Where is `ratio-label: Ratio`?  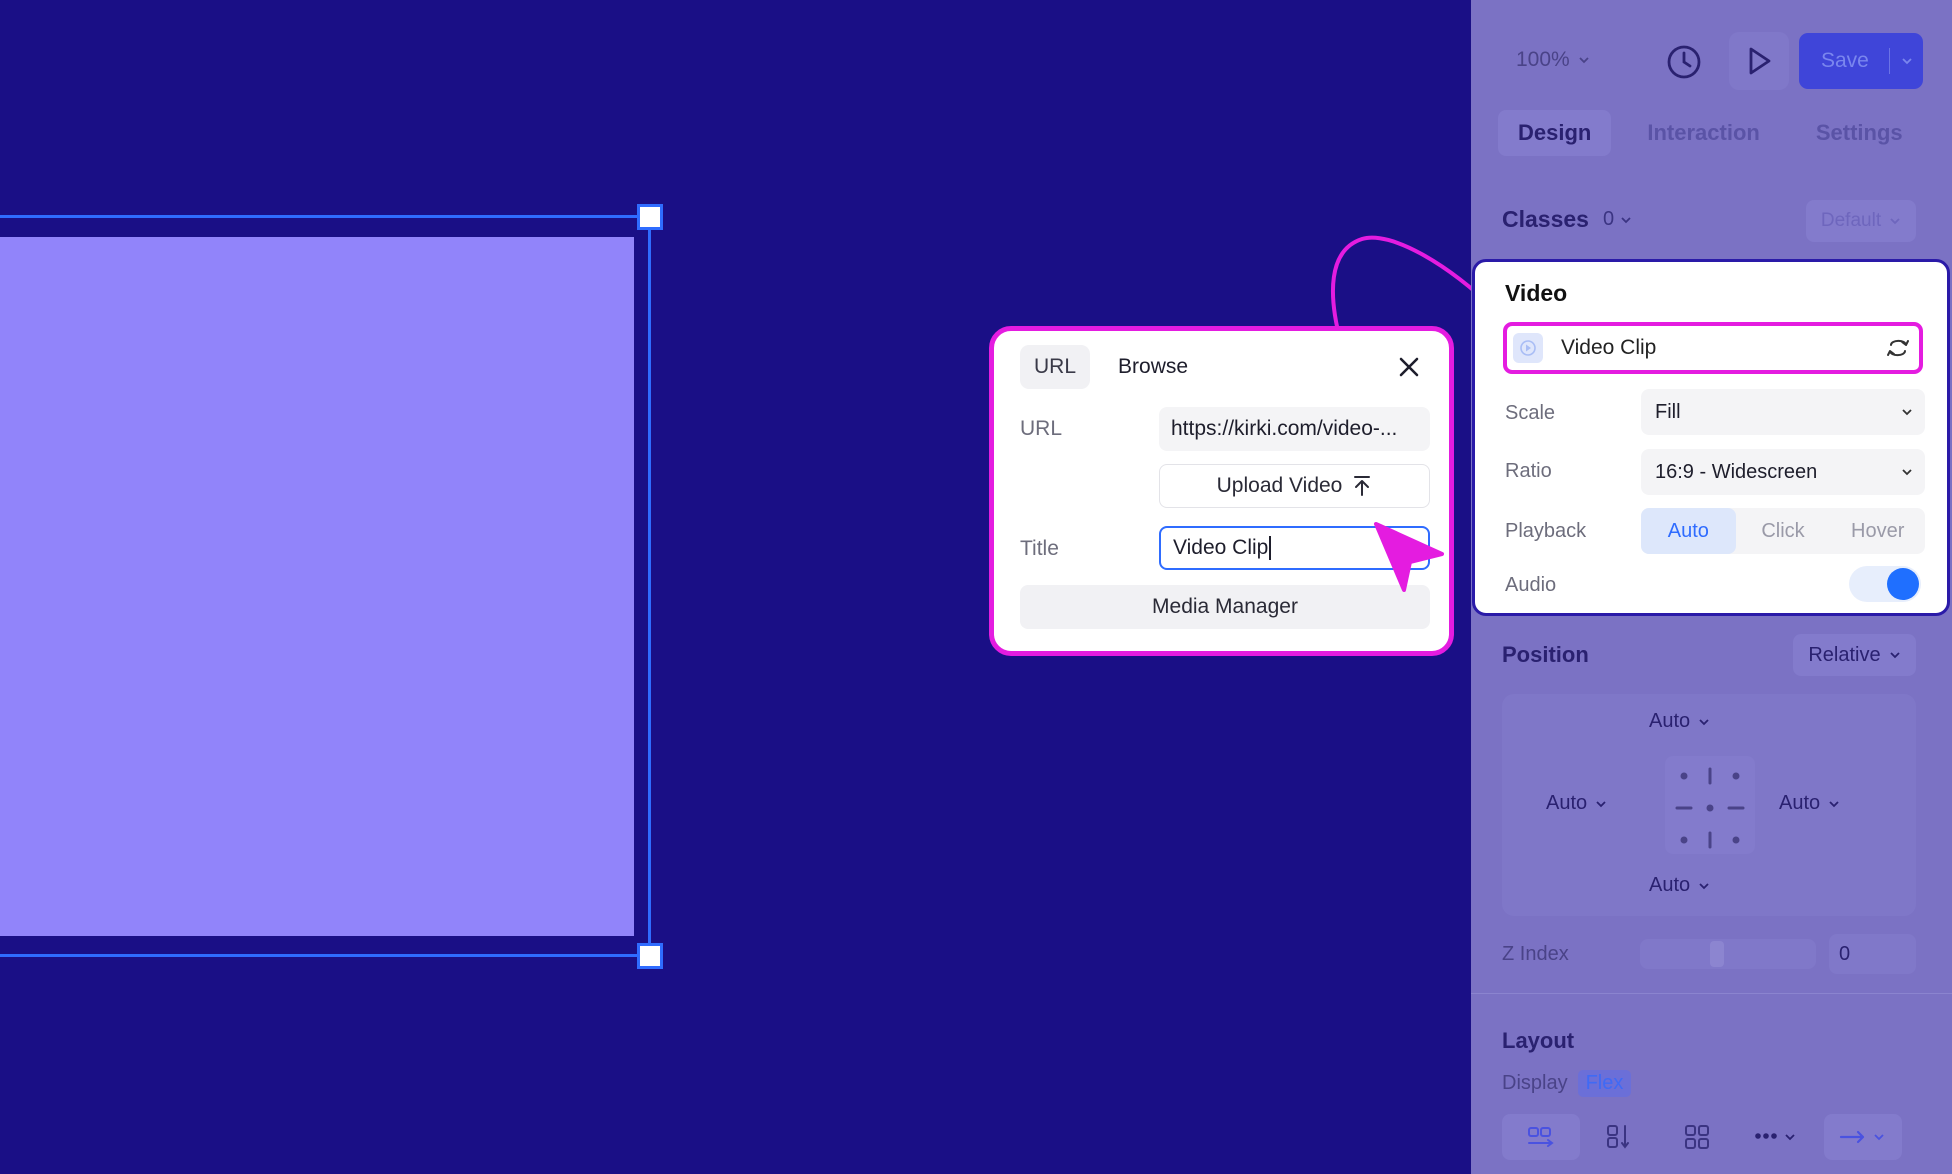 ratio-label: Ratio is located at coordinates (1528, 471).